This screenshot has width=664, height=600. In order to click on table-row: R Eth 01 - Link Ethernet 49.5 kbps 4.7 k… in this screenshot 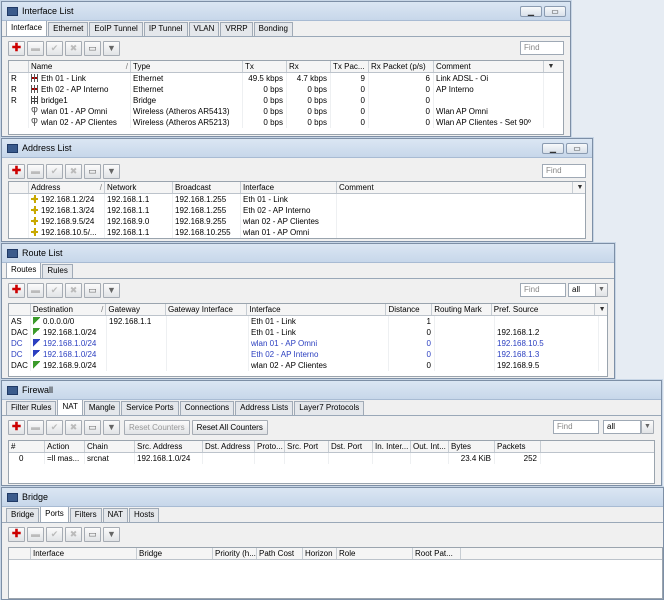, I will do `click(286, 78)`.